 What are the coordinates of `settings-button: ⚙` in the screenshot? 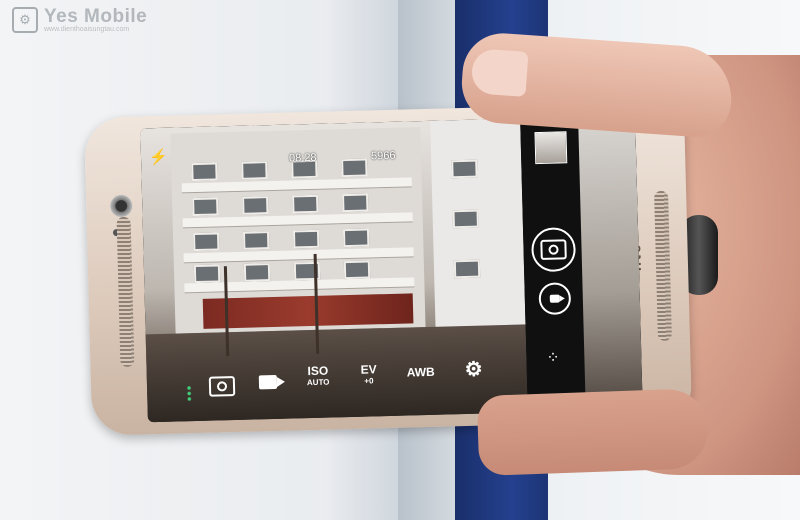 It's located at (473, 370).